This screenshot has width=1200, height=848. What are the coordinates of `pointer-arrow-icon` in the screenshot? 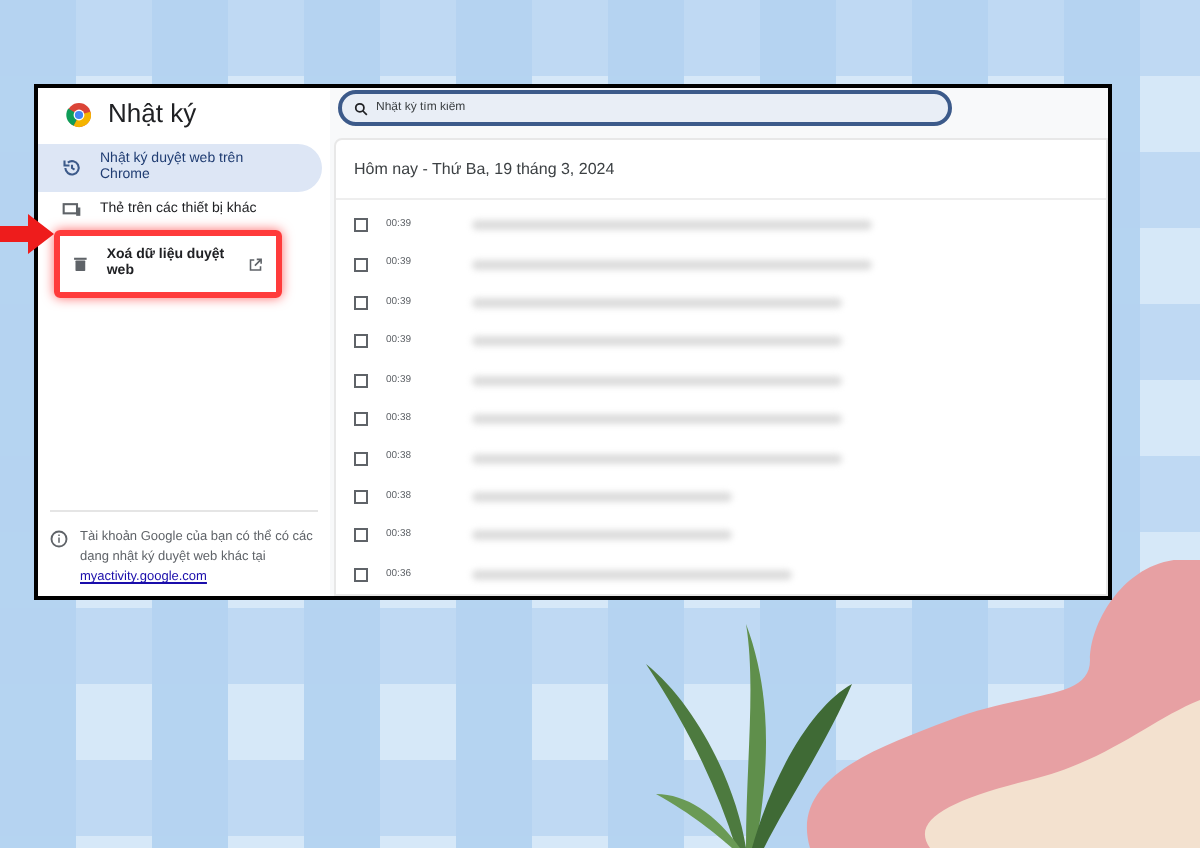 It's located at (27, 234).